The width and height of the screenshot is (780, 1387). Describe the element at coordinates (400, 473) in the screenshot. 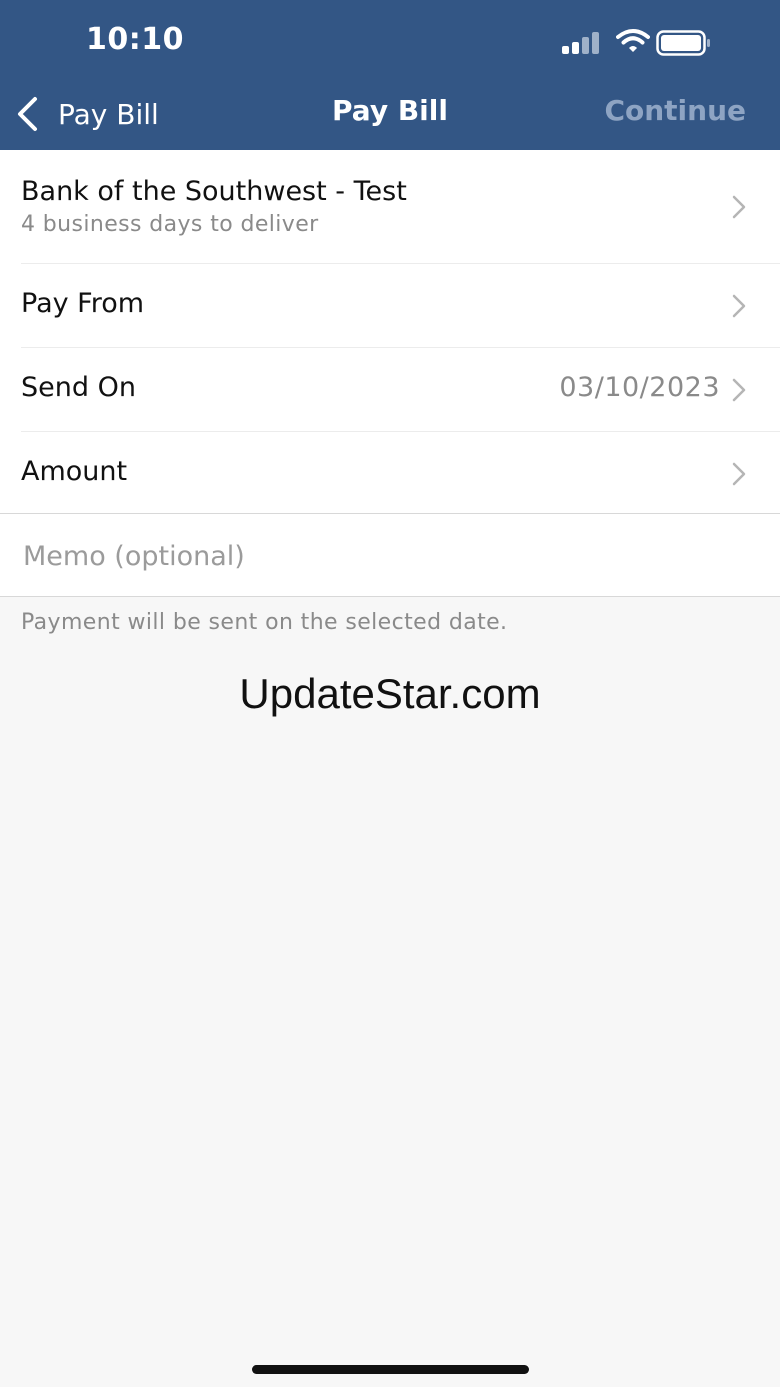

I see `amount-row: Amount` at that location.